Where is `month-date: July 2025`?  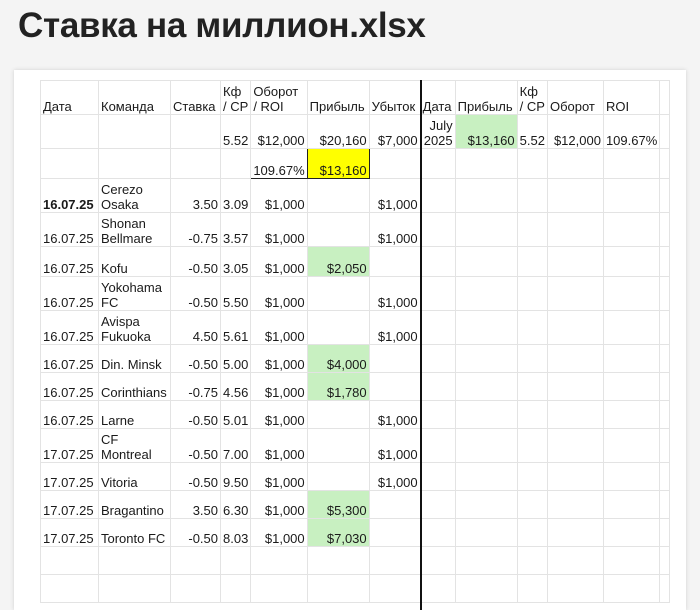 month-date: July 2025 is located at coordinates (437, 131).